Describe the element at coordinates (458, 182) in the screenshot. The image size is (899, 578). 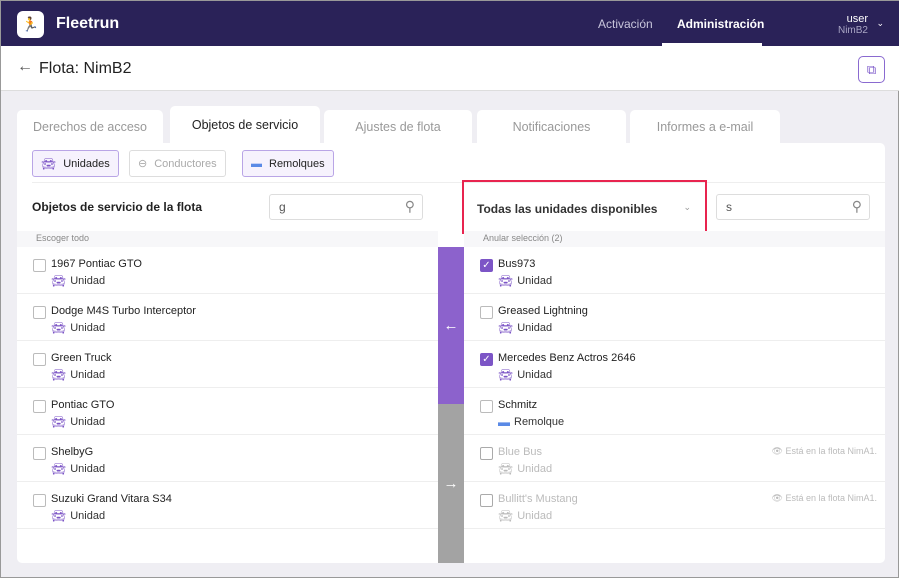
I see `divider` at that location.